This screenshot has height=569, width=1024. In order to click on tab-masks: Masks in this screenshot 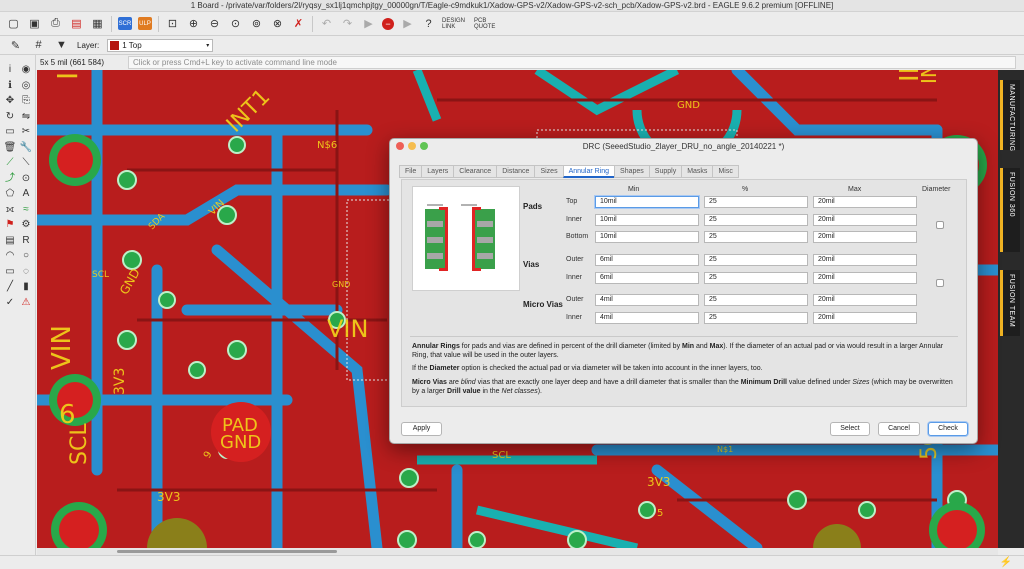, I will do `click(697, 171)`.